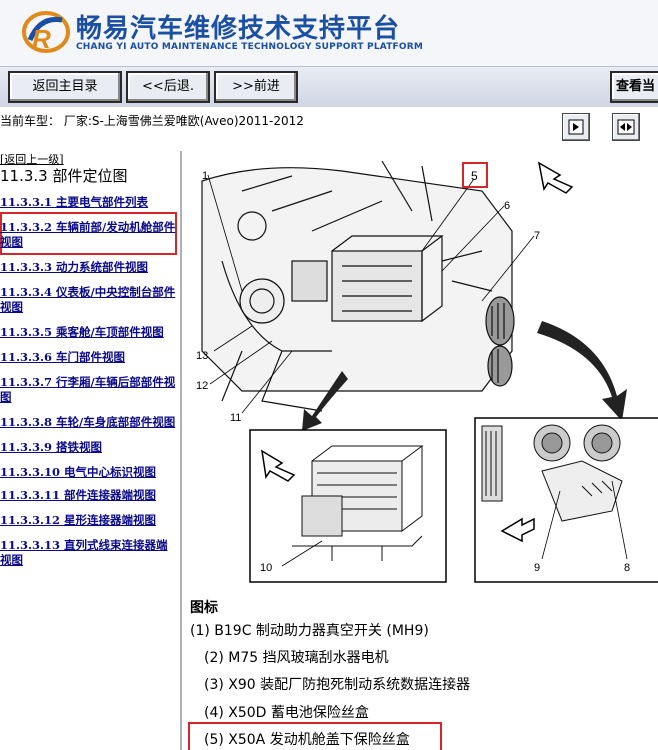 This screenshot has height=750, width=658. What do you see at coordinates (329, 130) in the screenshot?
I see `car-info-bar: 当前车型： 厂家:S-上海雪佛兰爱唯欧(Aveo)2011-2012` at bounding box center [329, 130].